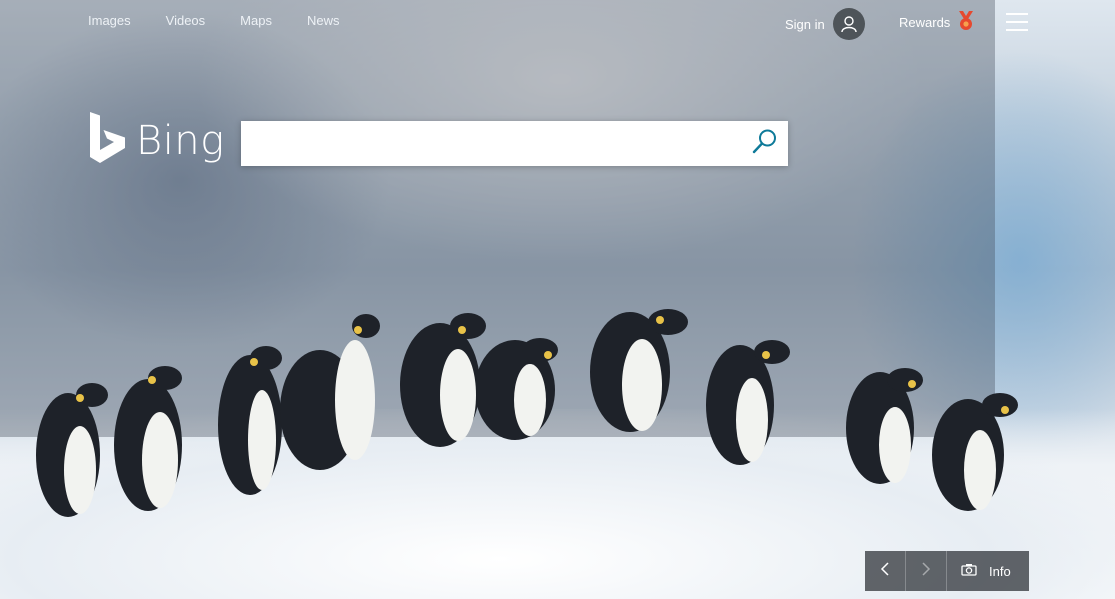 The width and height of the screenshot is (1115, 599). I want to click on info-label: Info, so click(1000, 571).